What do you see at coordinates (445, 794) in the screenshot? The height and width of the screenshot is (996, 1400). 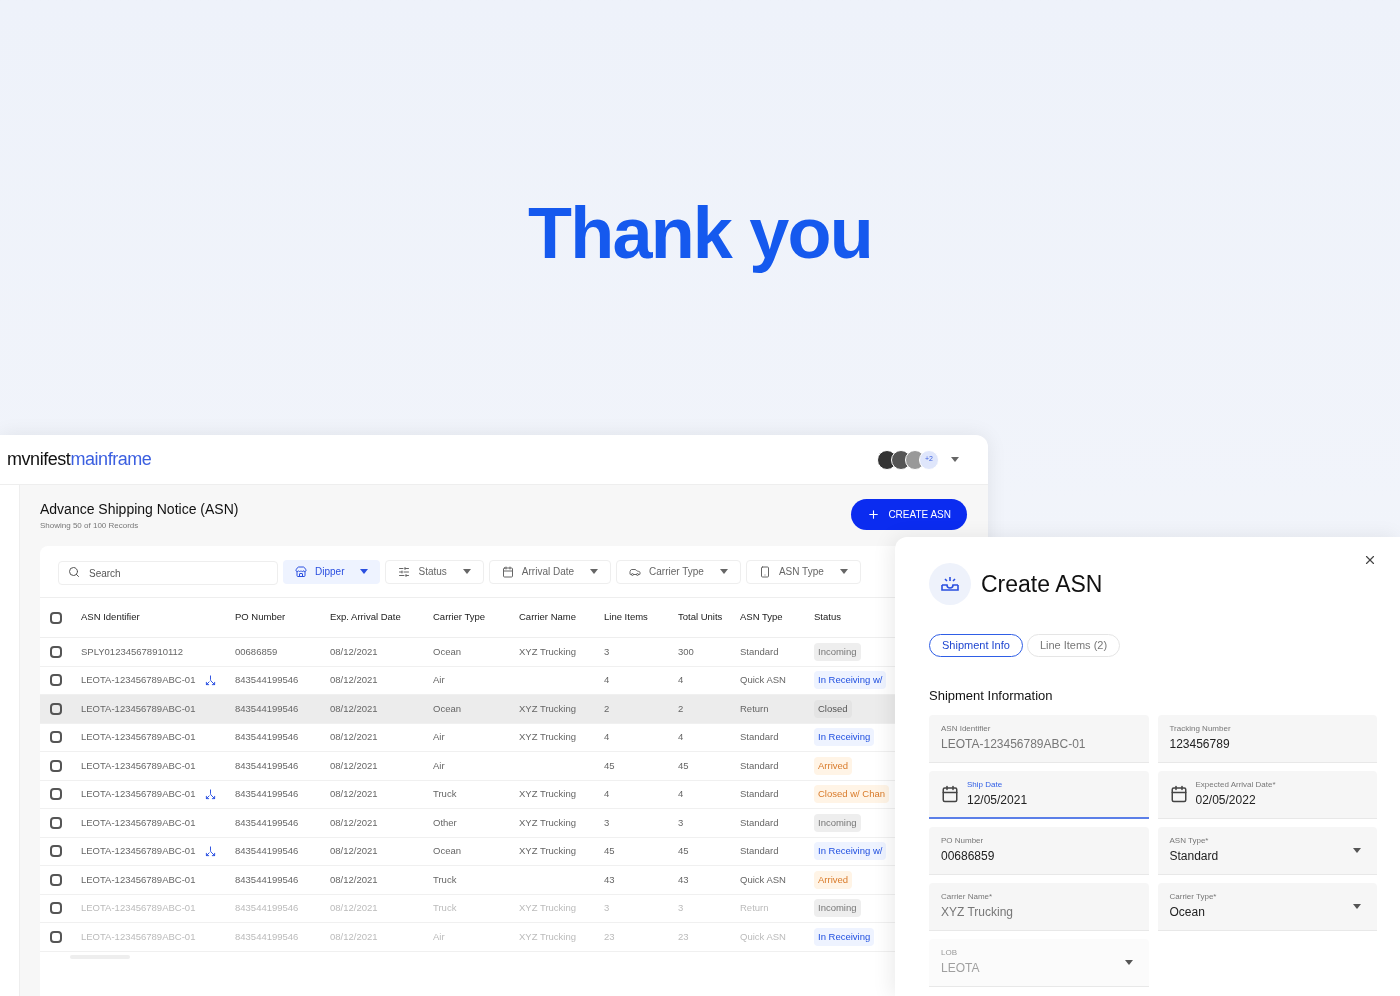 I see `table-cell-text: Truck` at bounding box center [445, 794].